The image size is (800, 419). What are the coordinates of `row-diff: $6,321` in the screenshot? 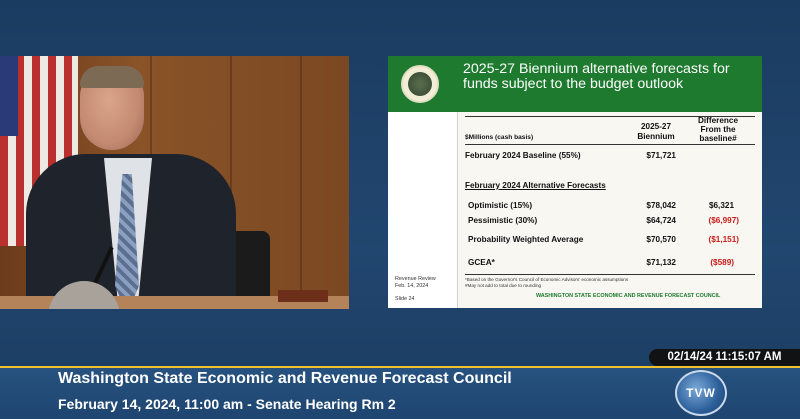 It's located at (721, 205).